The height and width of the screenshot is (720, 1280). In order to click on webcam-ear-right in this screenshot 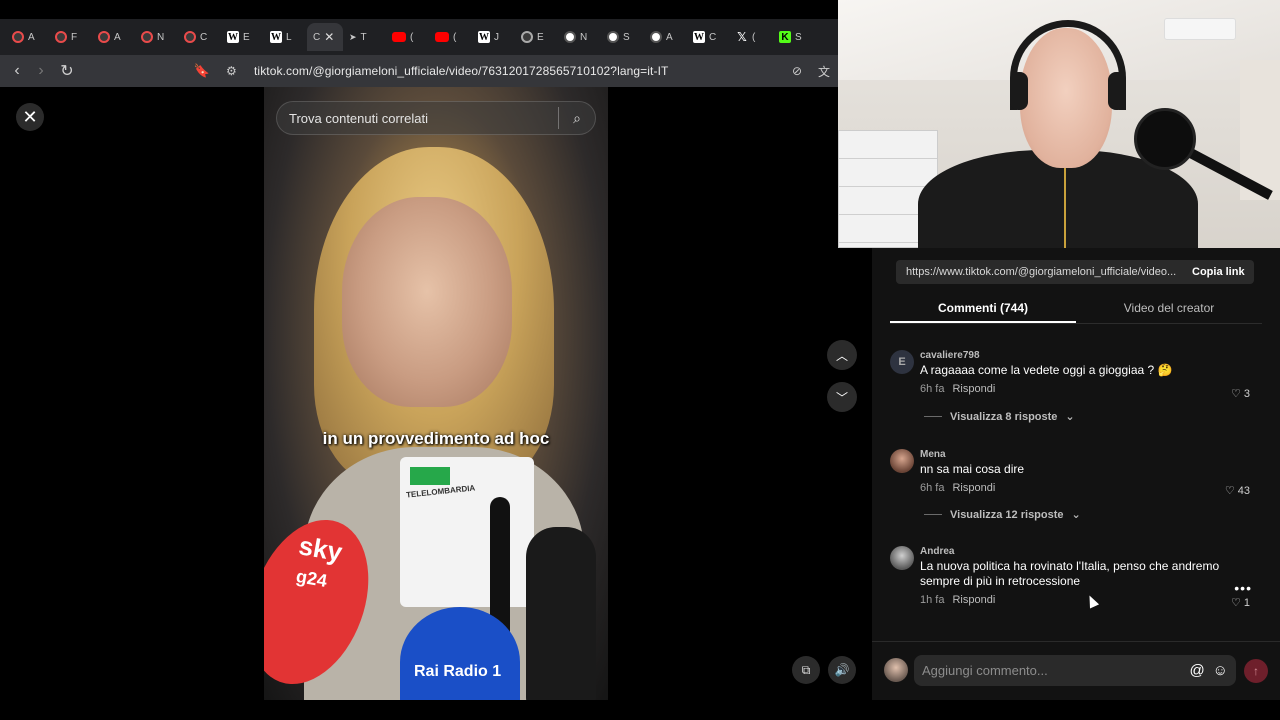, I will do `click(1117, 91)`.